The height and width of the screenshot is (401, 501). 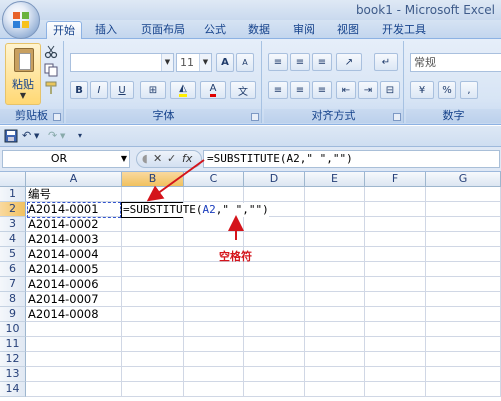 What do you see at coordinates (386, 62) in the screenshot?
I see `wrap-text-button: ↵` at bounding box center [386, 62].